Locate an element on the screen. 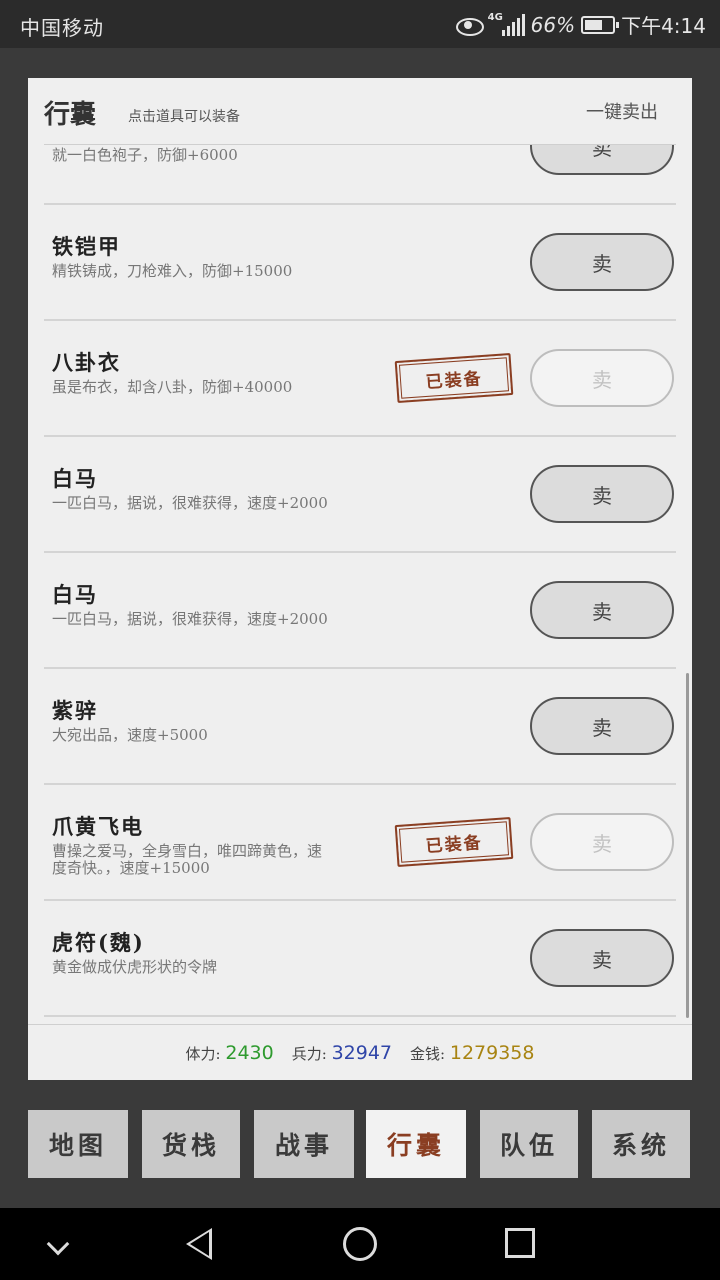 This screenshot has height=1280, width=720. chevron-down-icon is located at coordinates (58, 1244).